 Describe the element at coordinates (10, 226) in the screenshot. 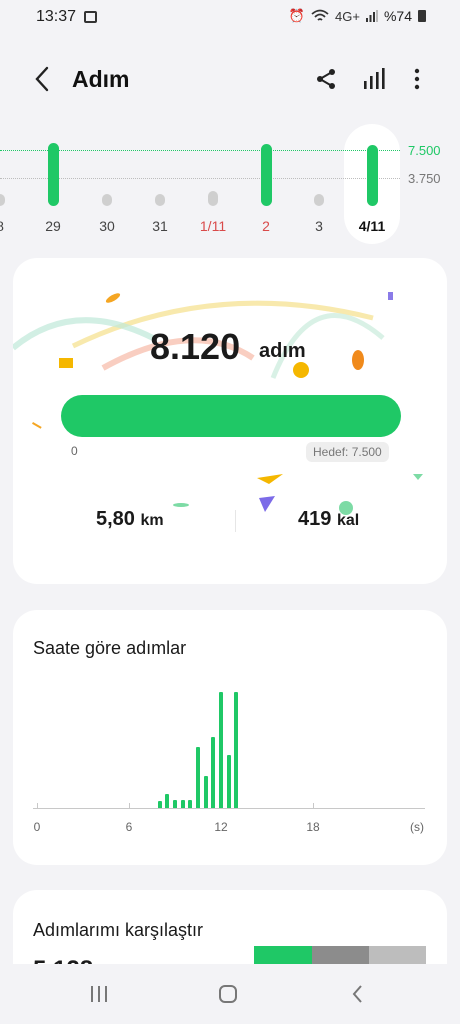

I see `day-label: 8` at that location.